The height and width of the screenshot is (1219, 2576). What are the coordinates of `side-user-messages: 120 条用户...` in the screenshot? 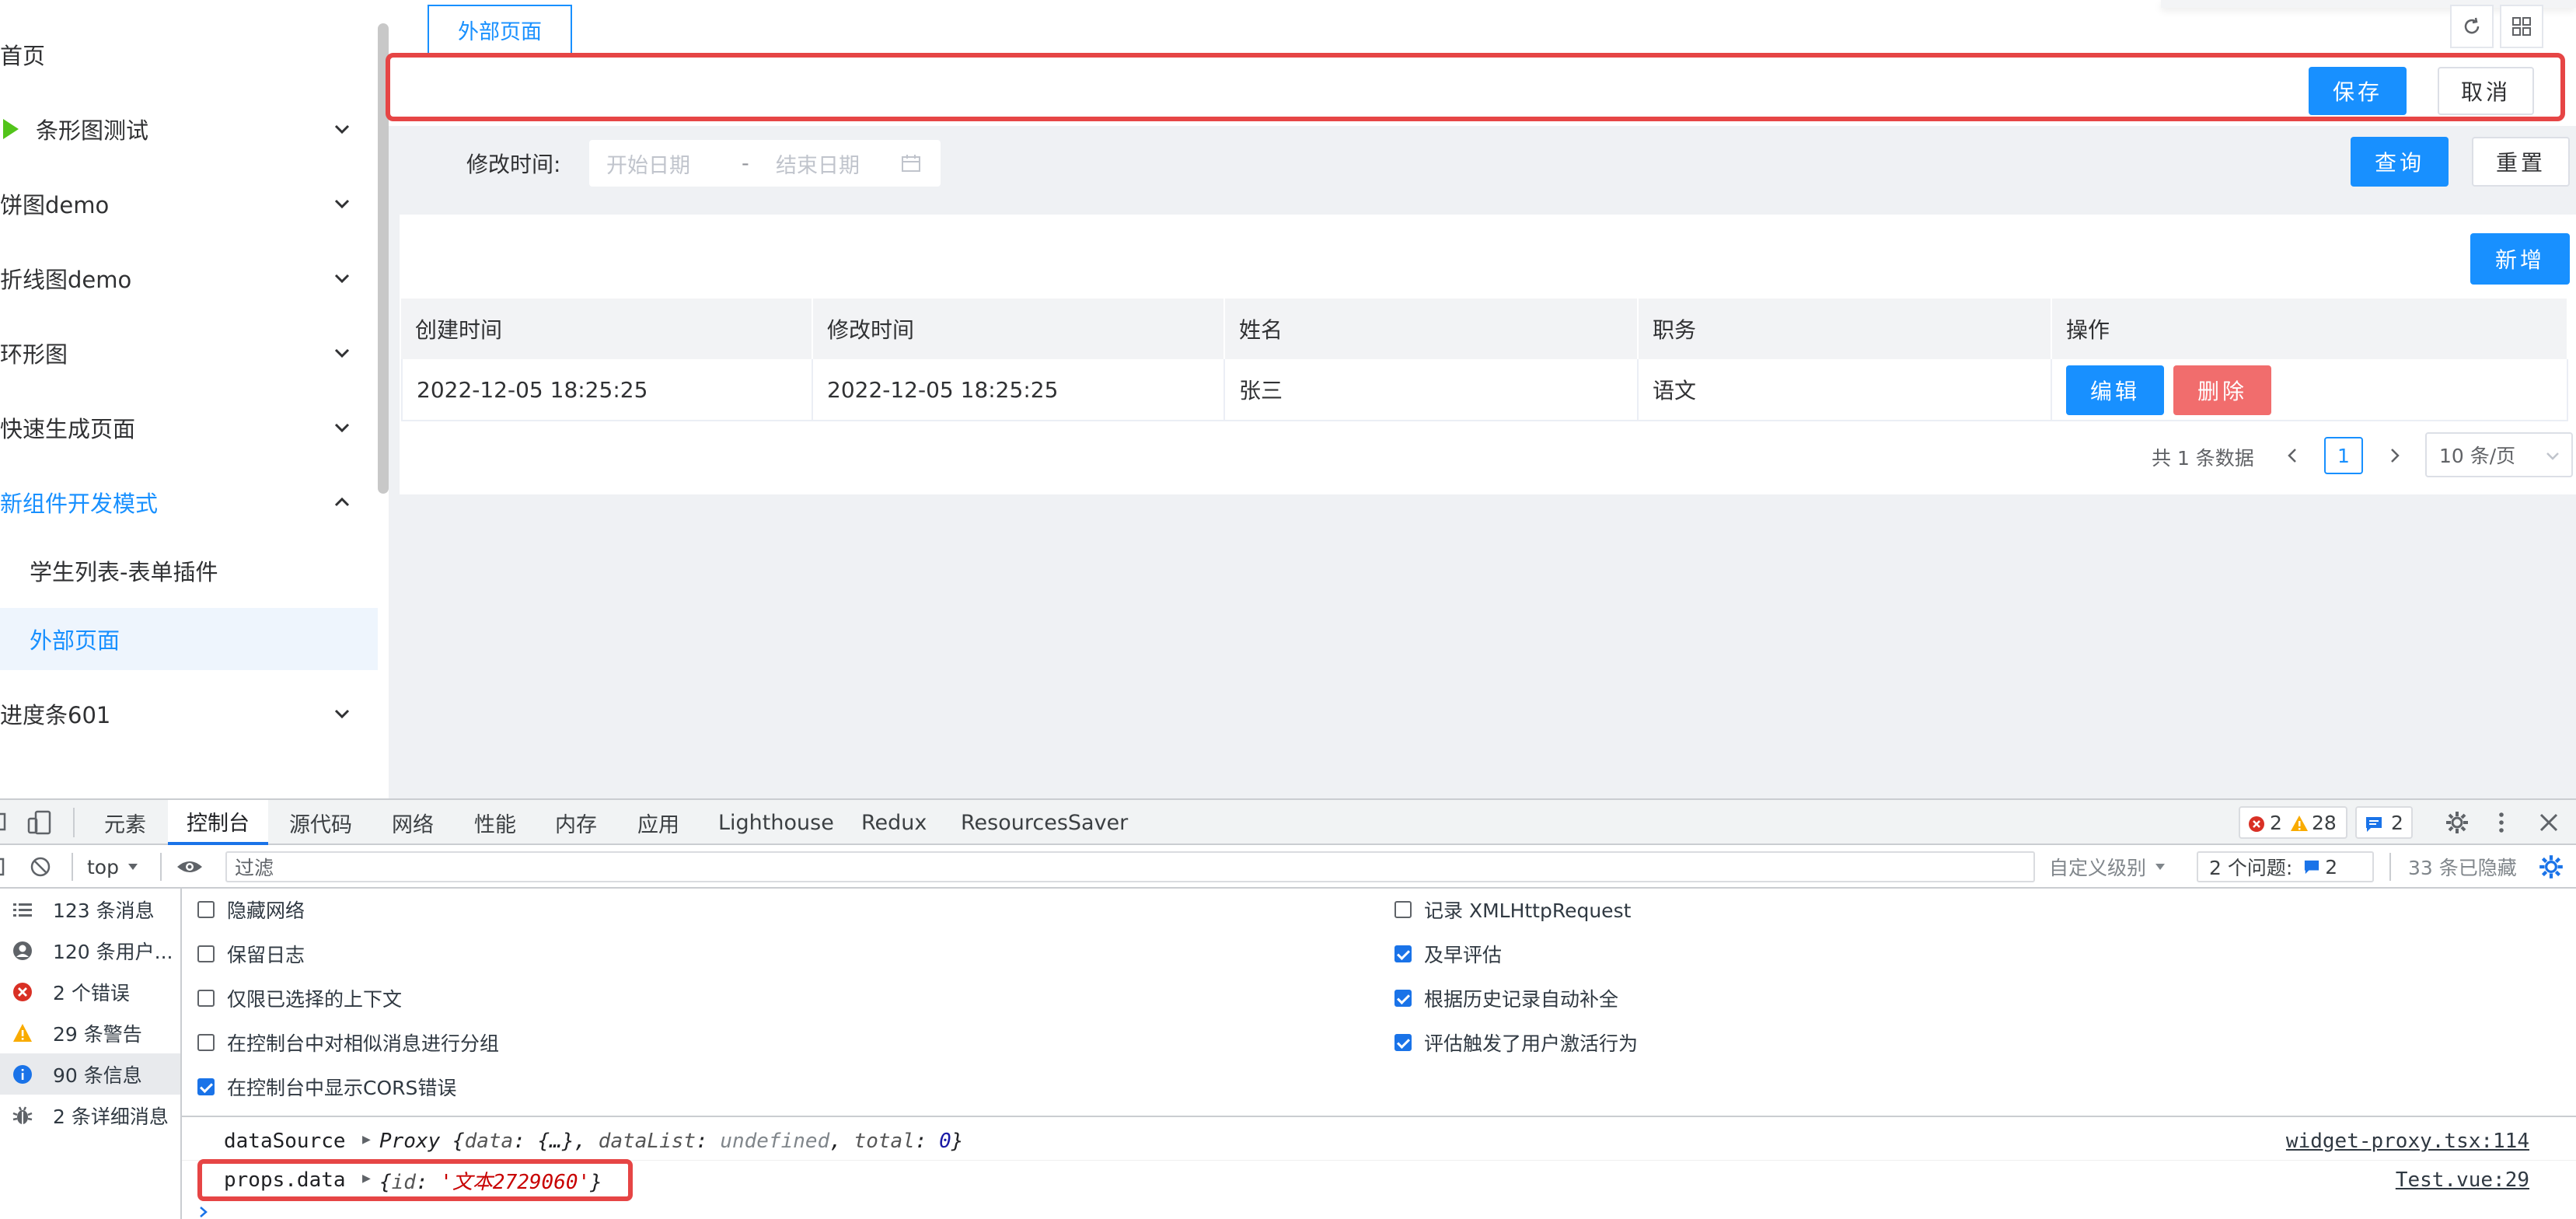 It's located at (90, 950).